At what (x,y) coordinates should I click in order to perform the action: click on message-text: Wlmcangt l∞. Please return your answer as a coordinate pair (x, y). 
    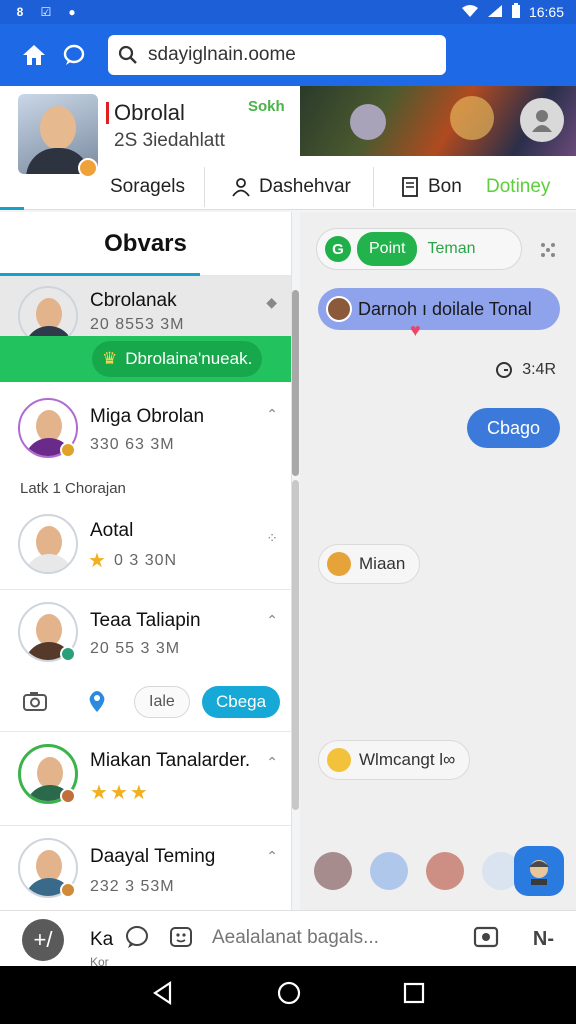
    Looking at the image, I should click on (407, 759).